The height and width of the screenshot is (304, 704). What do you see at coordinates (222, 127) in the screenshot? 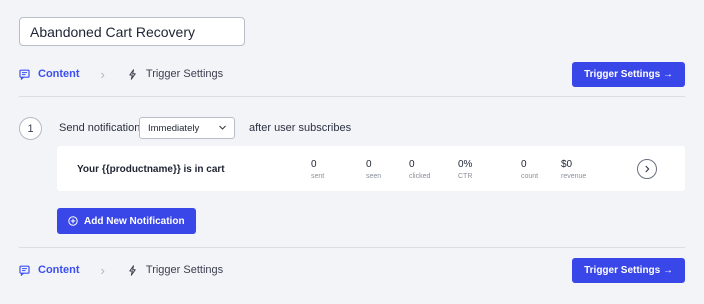
I see `chevron-down-icon` at bounding box center [222, 127].